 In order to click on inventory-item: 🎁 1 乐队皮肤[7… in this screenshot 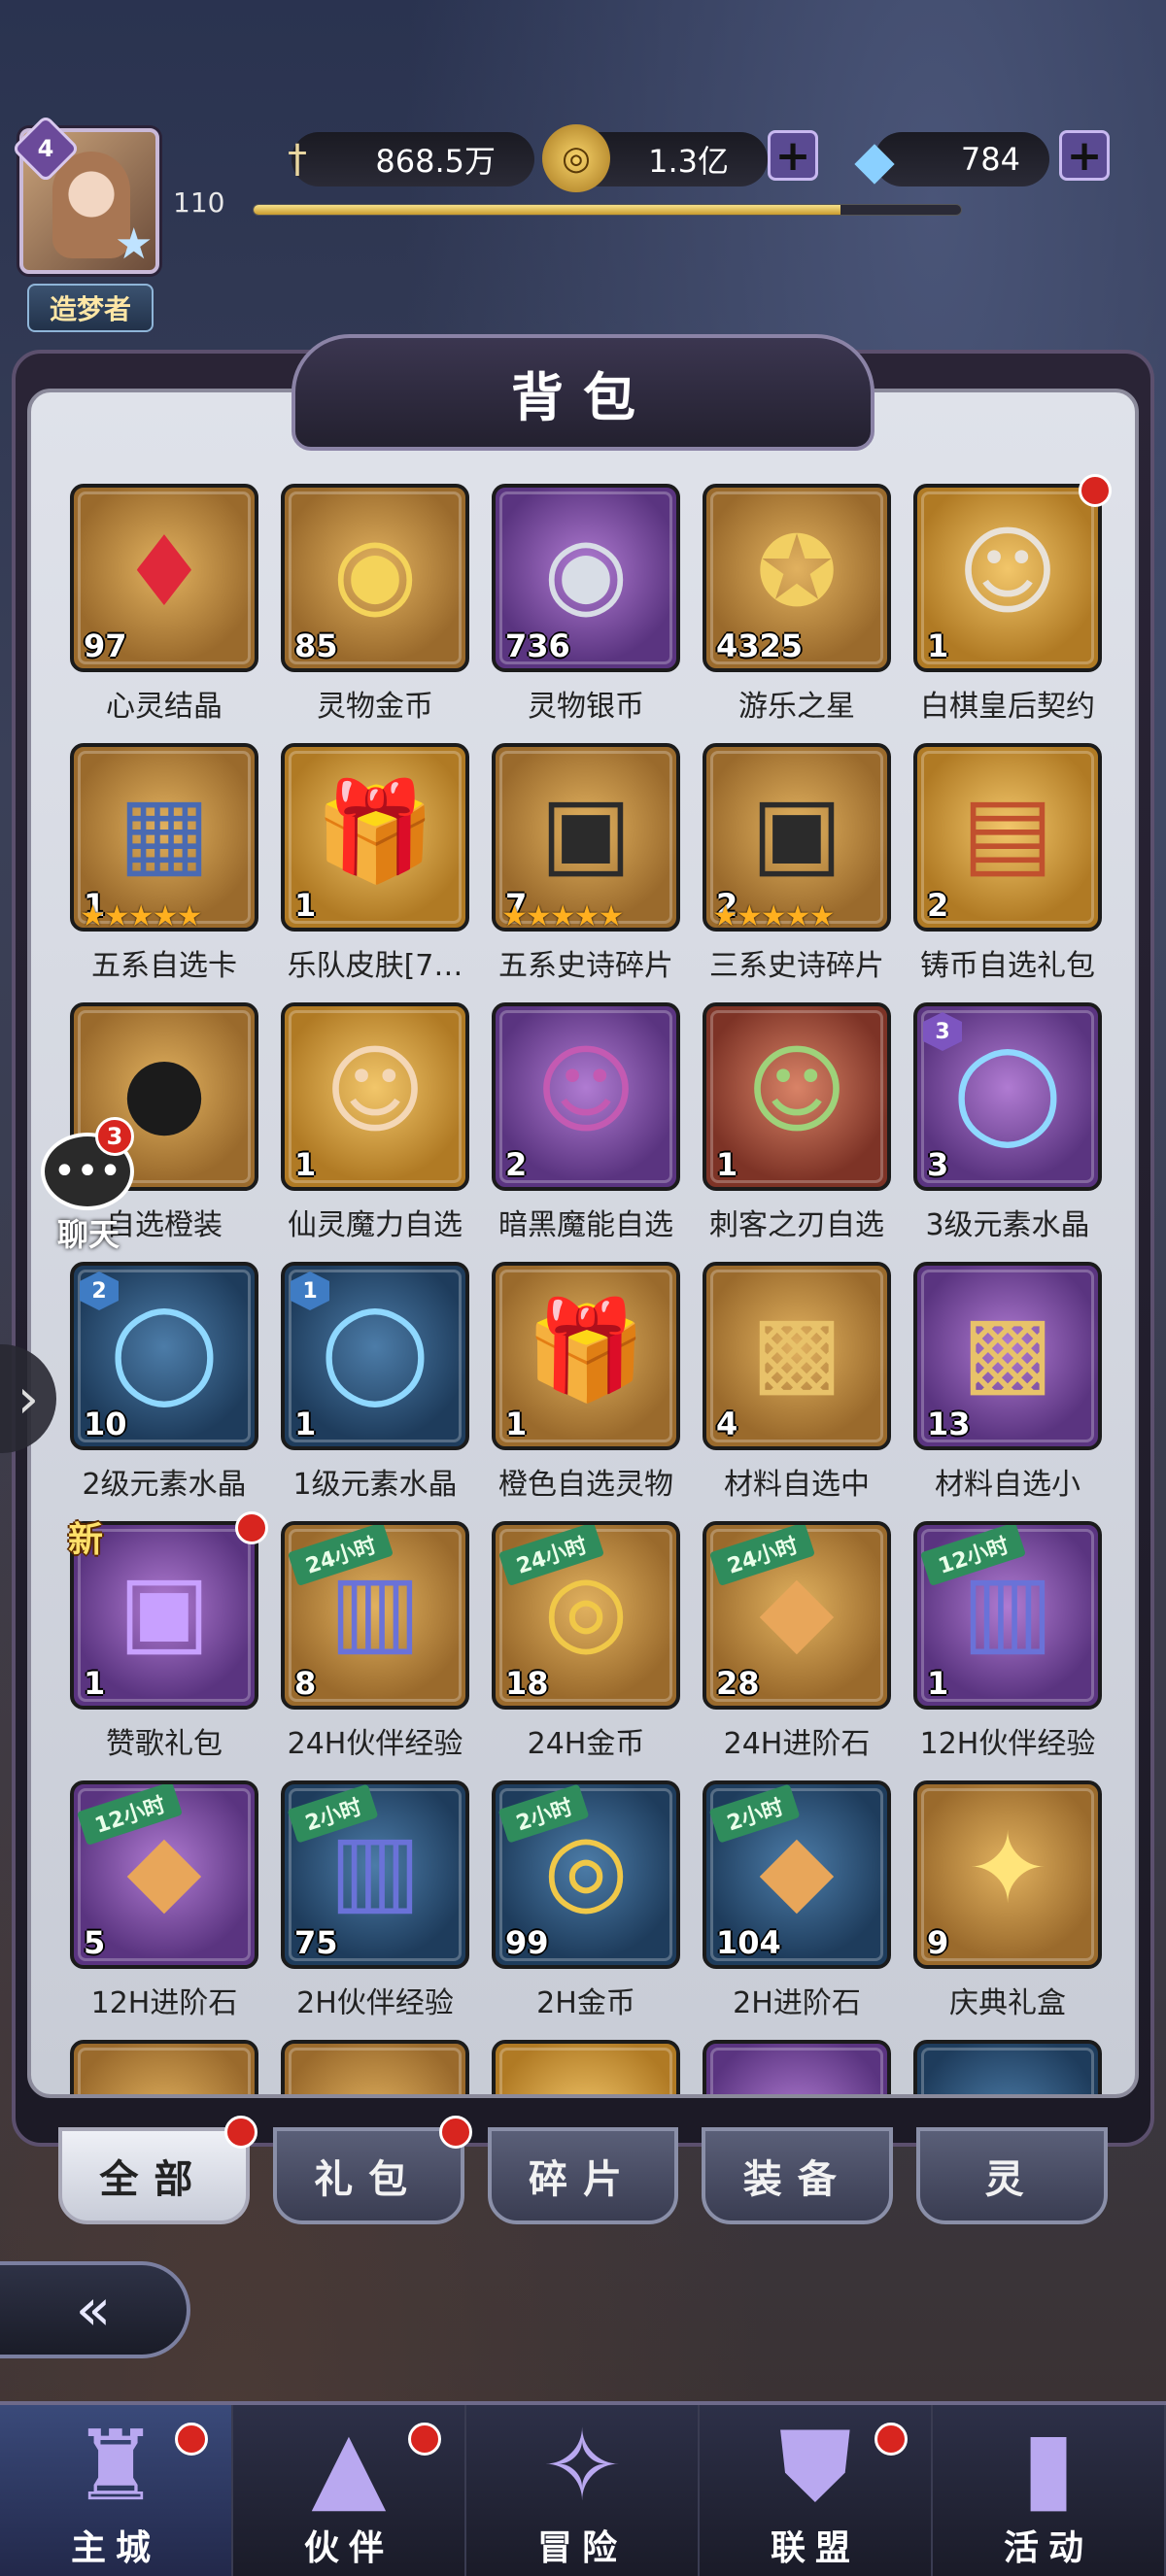, I will do `click(375, 863)`.